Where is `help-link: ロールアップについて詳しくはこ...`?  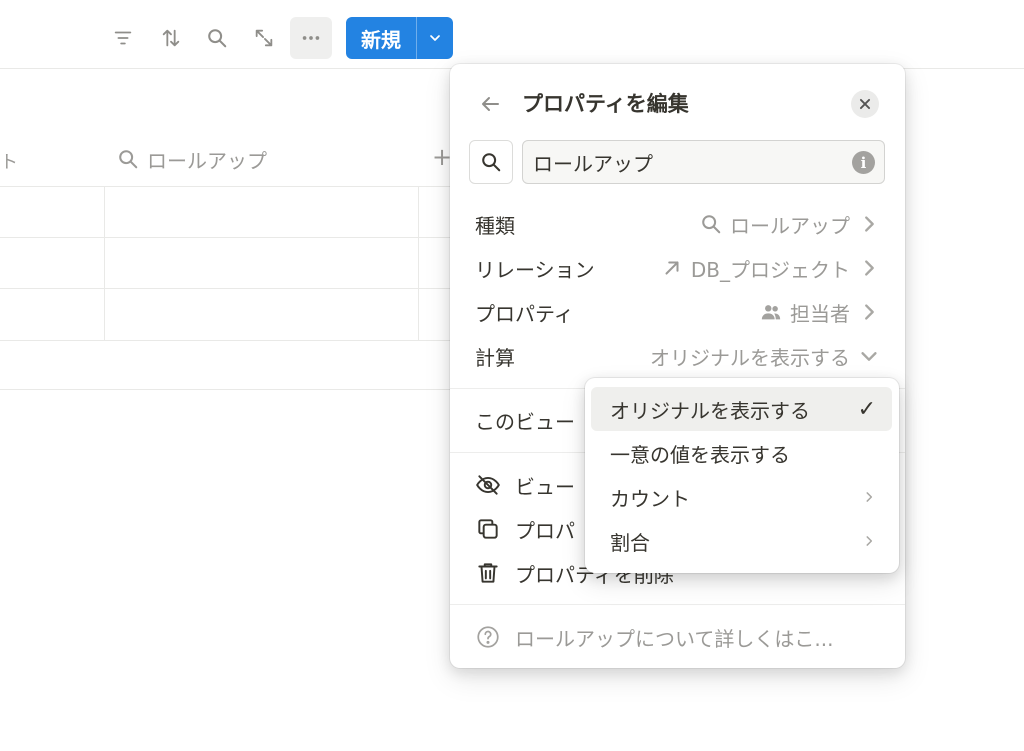 help-link: ロールアップについて詳しくはこ... is located at coordinates (654, 637).